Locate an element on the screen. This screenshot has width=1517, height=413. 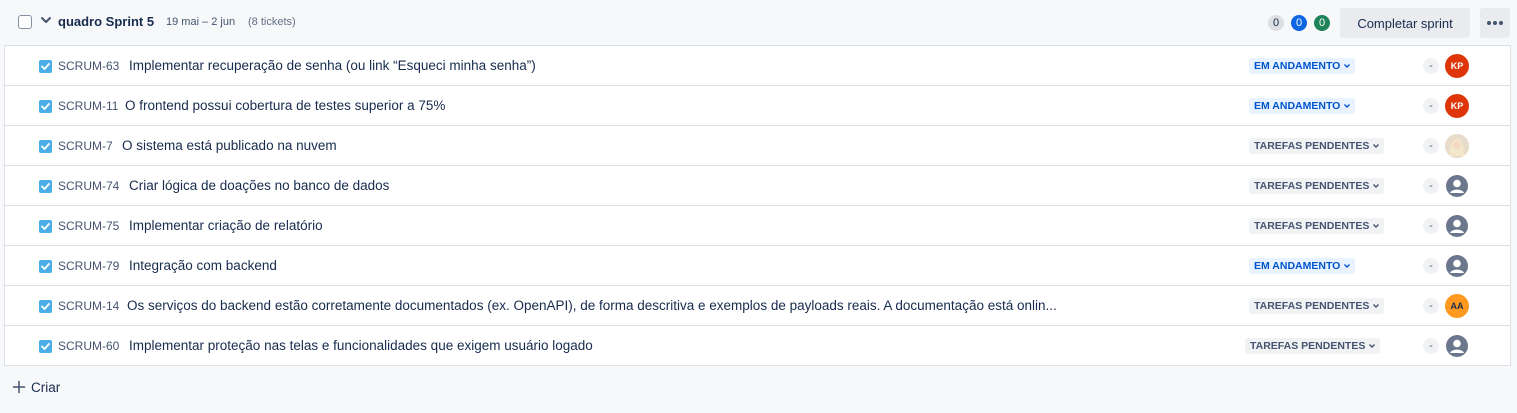
issue-summary: Implementar criação de relatório is located at coordinates (226, 225).